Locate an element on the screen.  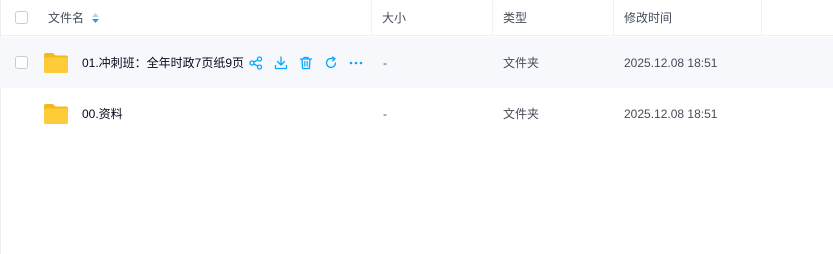
select-all-checkbox is located at coordinates (21, 17).